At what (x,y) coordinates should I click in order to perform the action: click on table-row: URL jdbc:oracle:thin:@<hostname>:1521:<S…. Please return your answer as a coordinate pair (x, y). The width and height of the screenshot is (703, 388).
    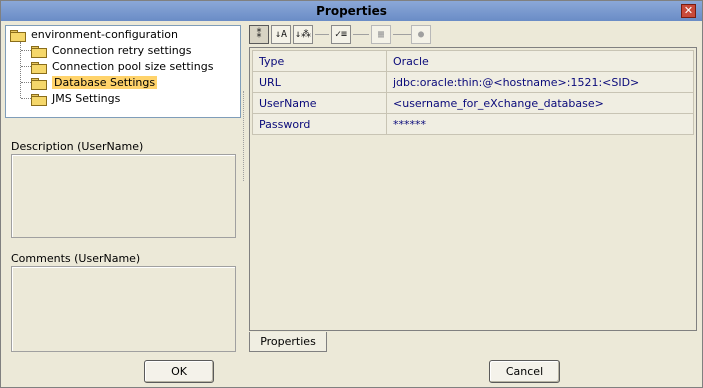
    Looking at the image, I should click on (473, 82).